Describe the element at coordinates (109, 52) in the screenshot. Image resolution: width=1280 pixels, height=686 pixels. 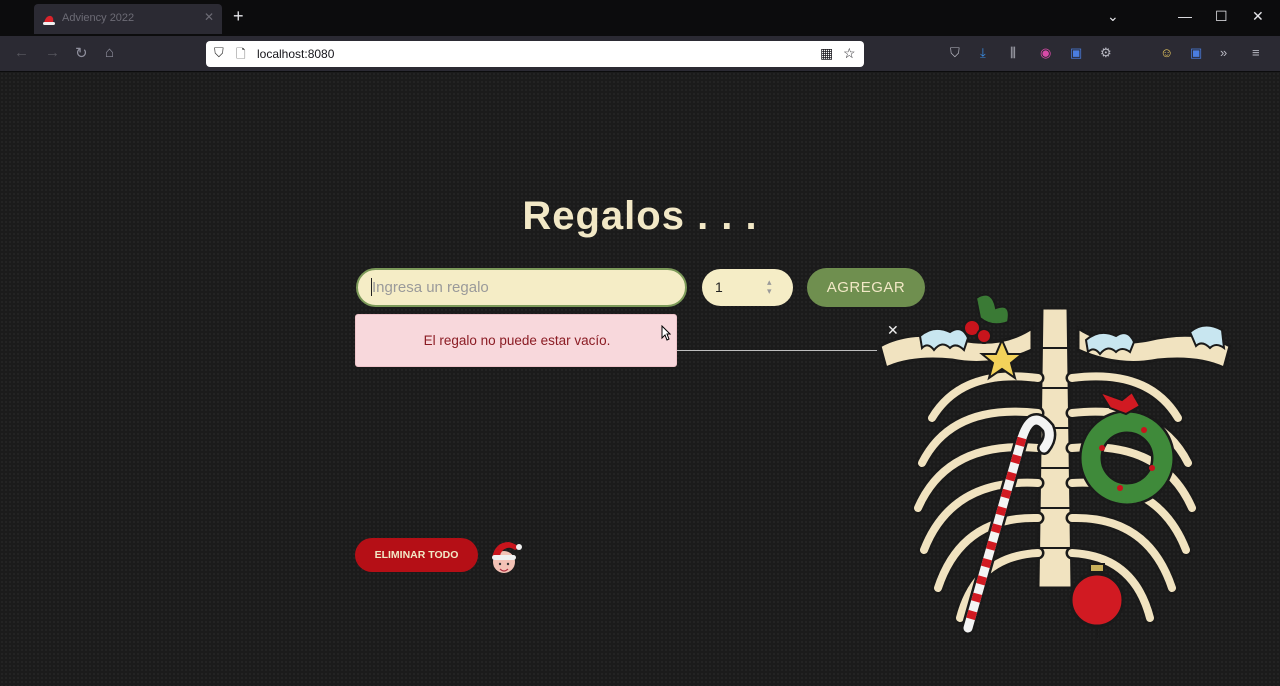
I see `home-icon: ⌂` at that location.